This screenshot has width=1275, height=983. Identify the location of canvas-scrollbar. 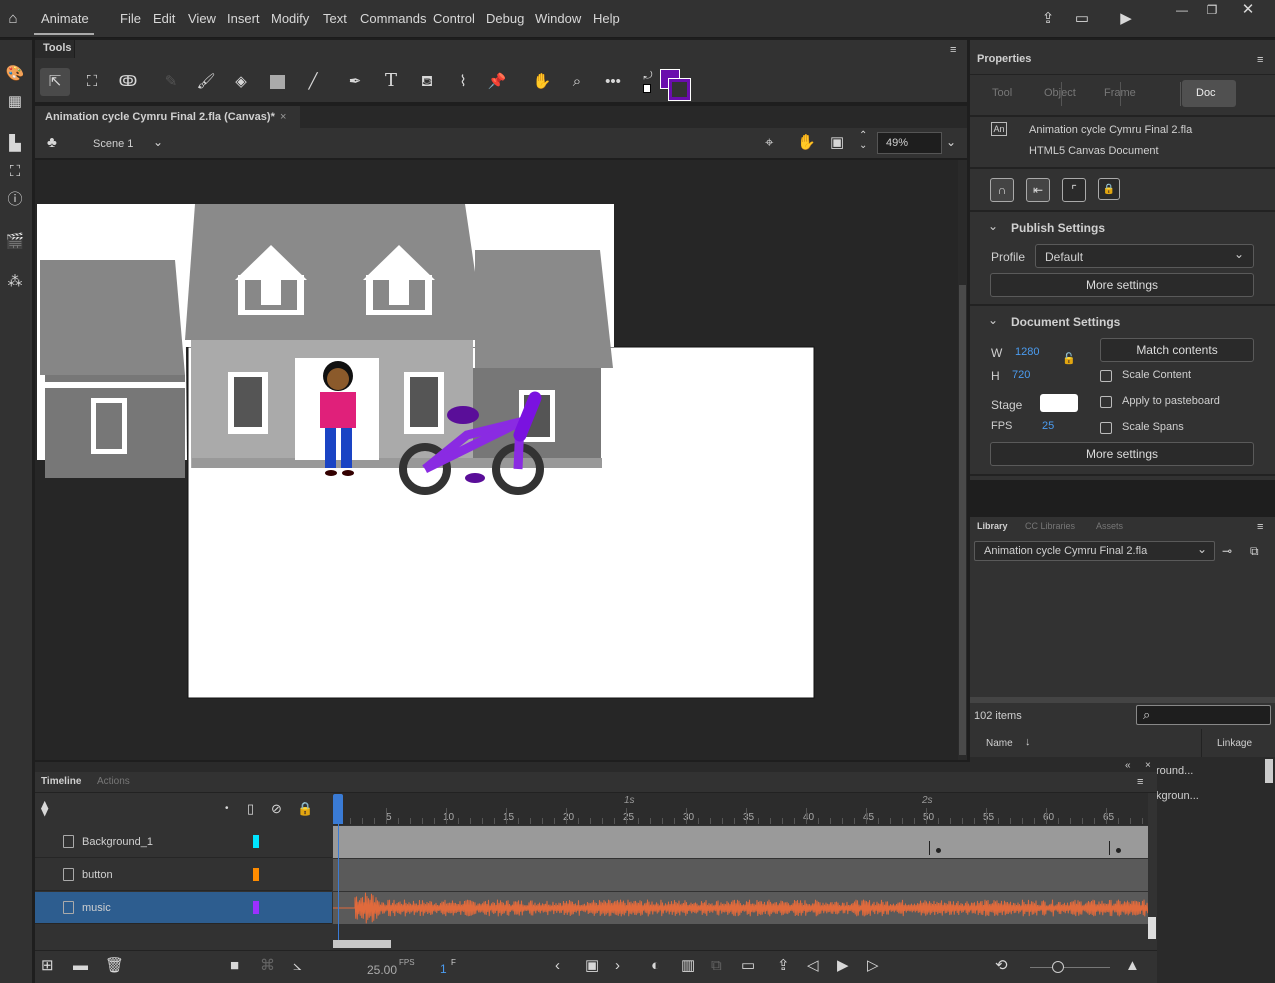
(962, 460).